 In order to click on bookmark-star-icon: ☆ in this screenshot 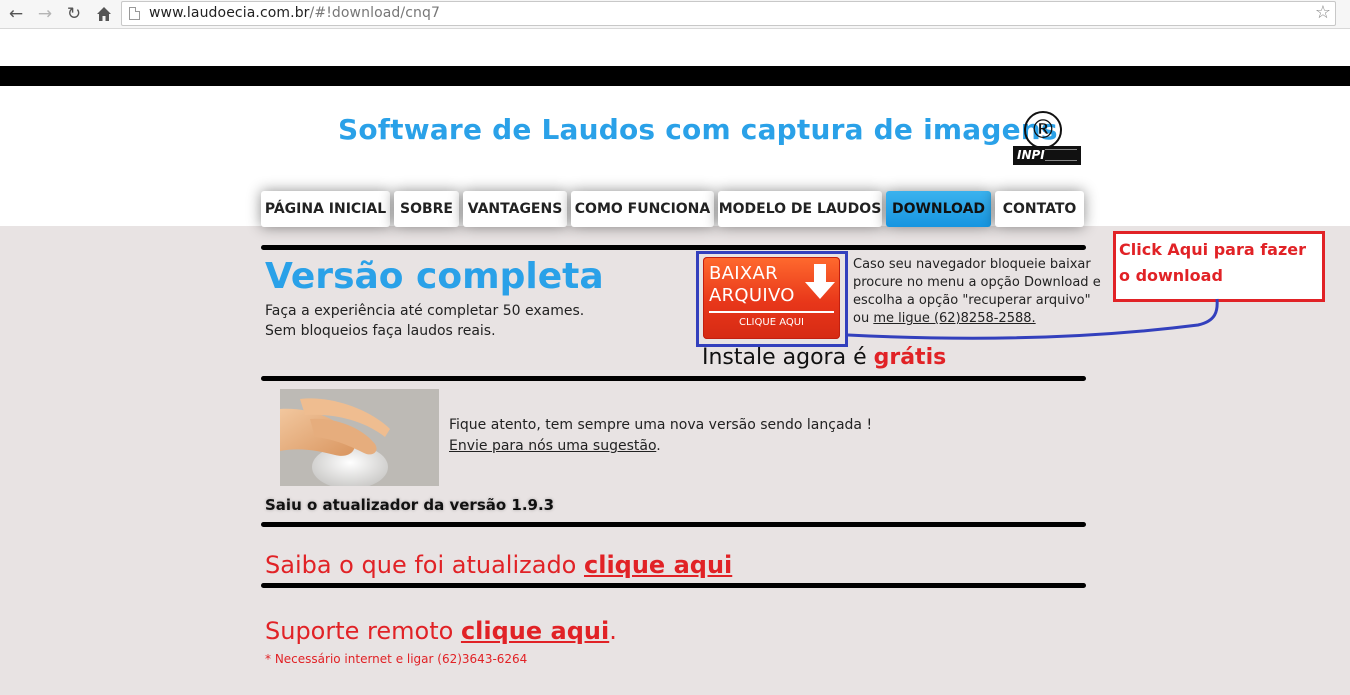, I will do `click(1323, 12)`.